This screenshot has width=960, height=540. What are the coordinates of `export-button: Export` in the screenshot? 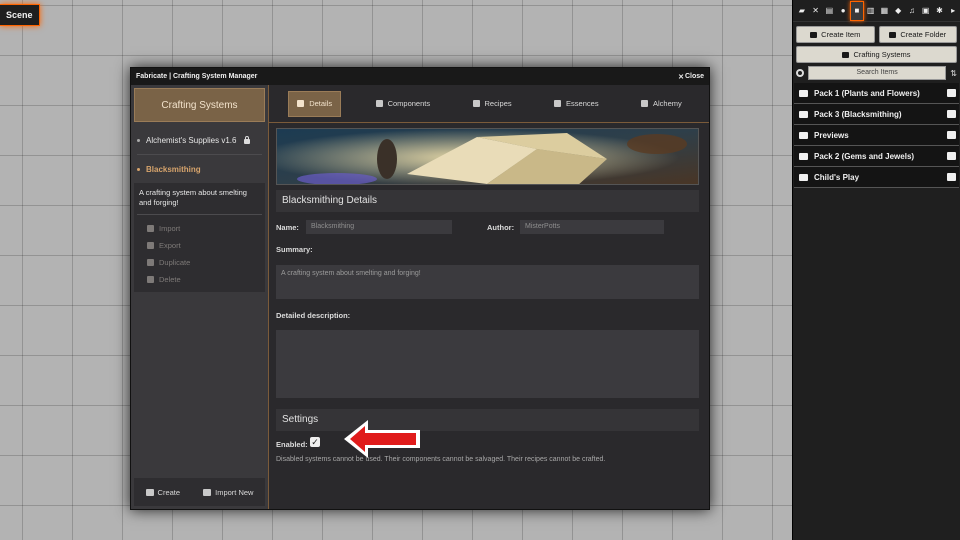 It's located at (199, 245).